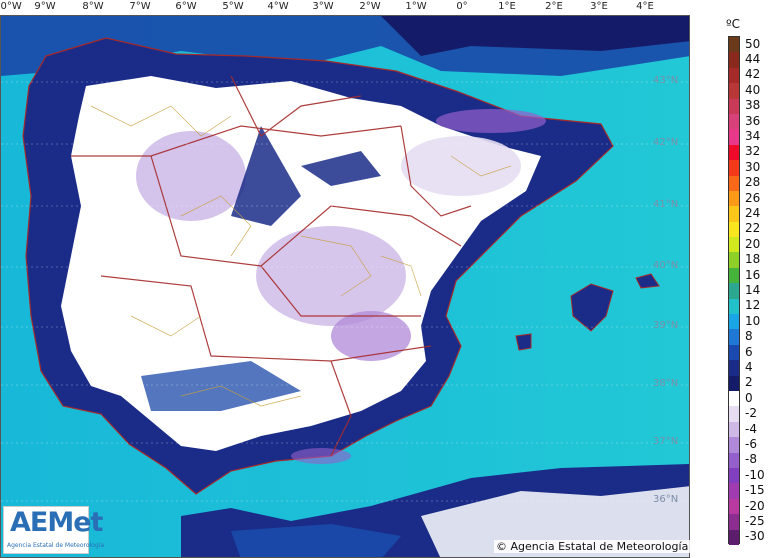 The width and height of the screenshot is (775, 558). What do you see at coordinates (93, 6) in the screenshot?
I see `longitude-label: 8°W` at bounding box center [93, 6].